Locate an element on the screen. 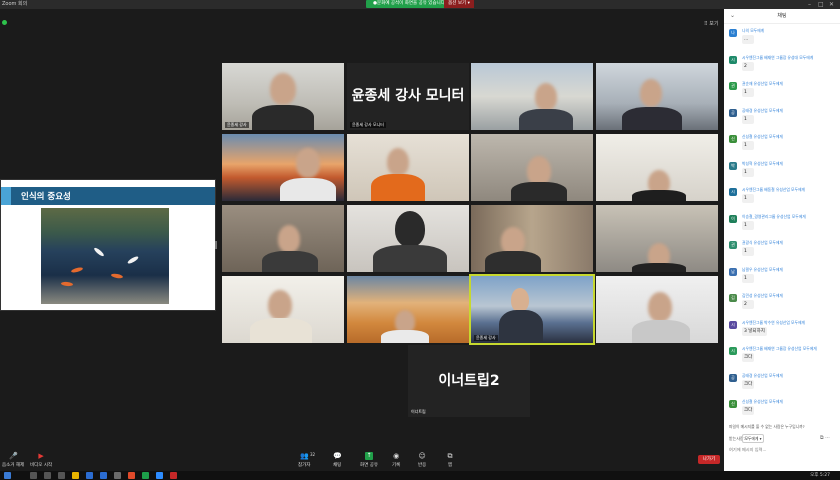  video-tile-active-speaker: 윤종세 강사 is located at coordinates (532, 309).